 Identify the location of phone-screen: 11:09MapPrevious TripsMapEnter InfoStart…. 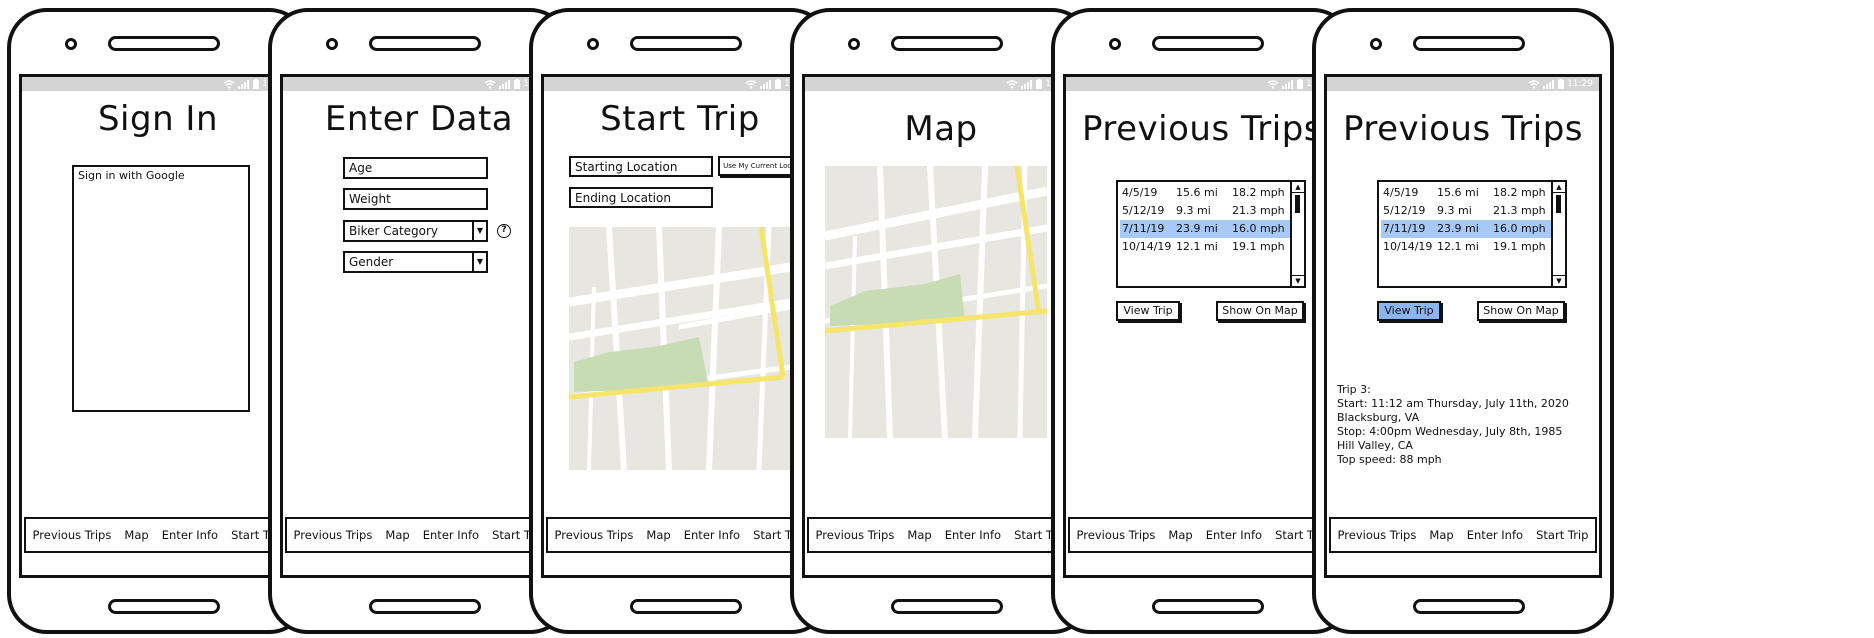
(941, 326).